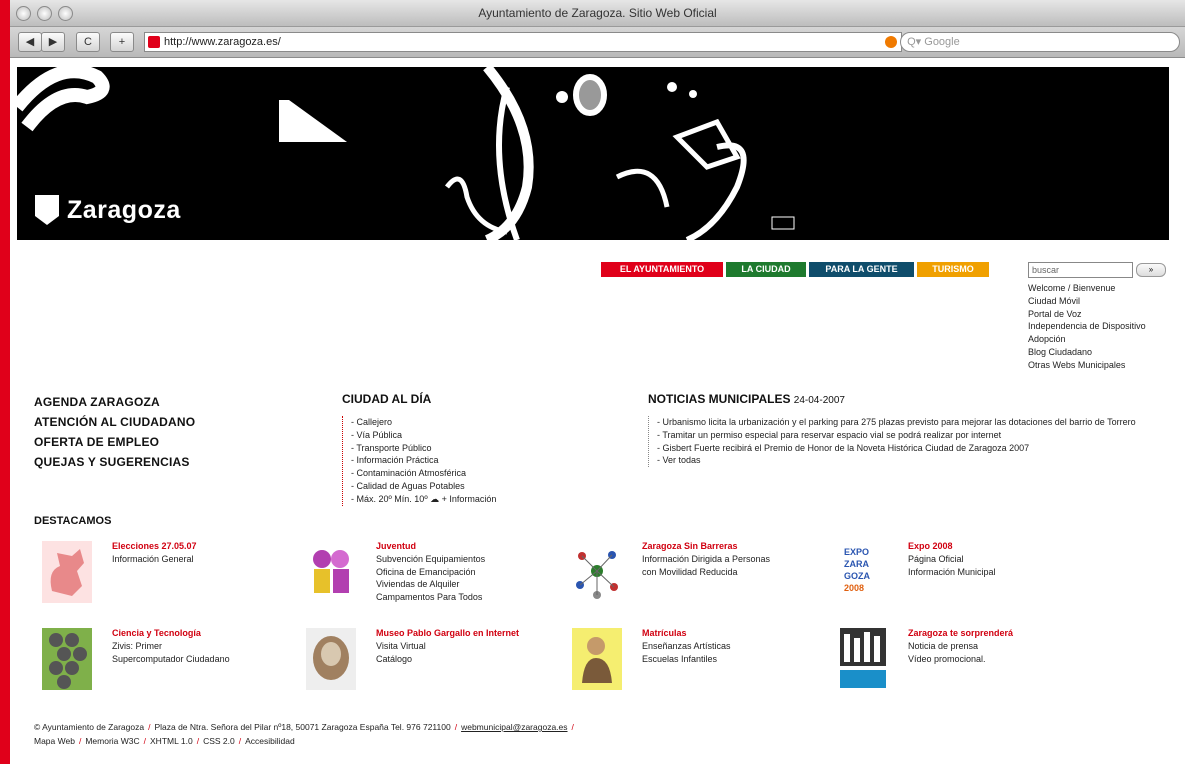  What do you see at coordinates (706, 572) in the screenshot?
I see `card-link: con Movilidad Reducida` at bounding box center [706, 572].